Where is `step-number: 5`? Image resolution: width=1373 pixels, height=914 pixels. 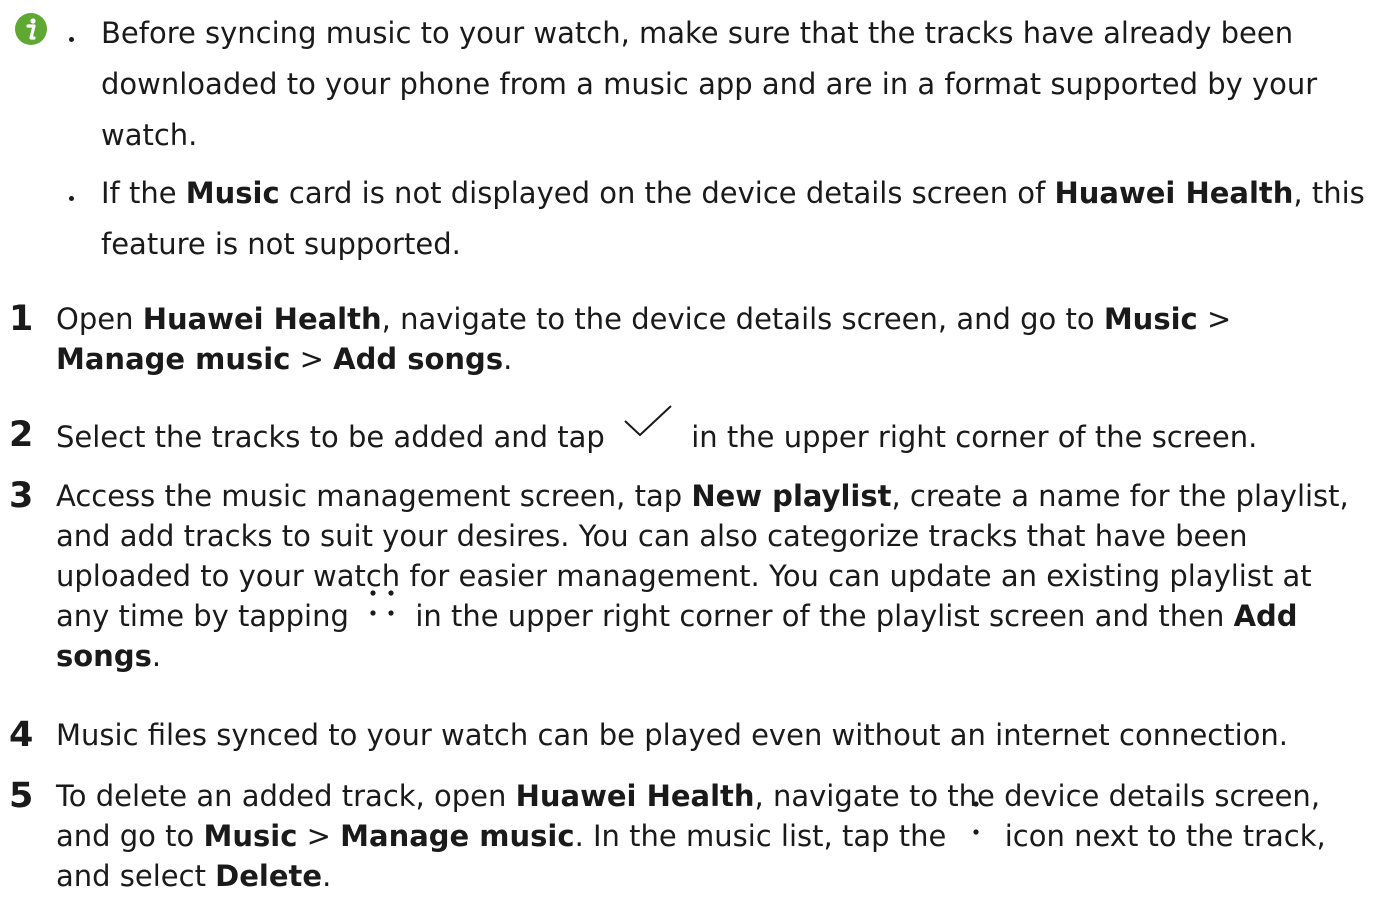
step-number: 5 is located at coordinates (21, 796).